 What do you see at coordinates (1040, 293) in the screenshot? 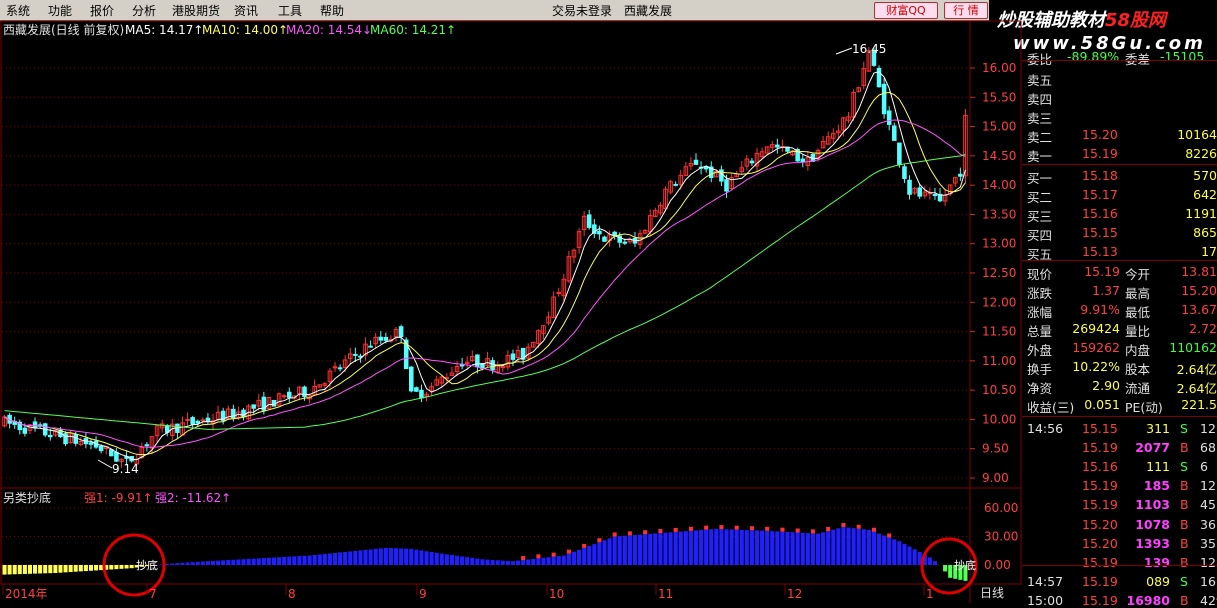
I see `stat-label: 涨跌` at bounding box center [1040, 293].